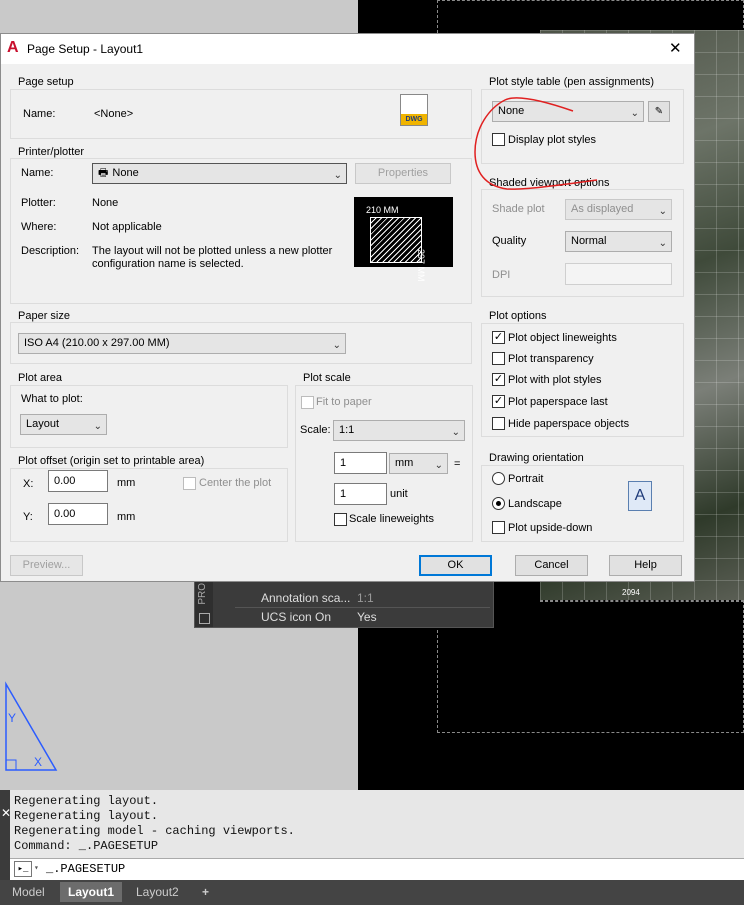 The width and height of the screenshot is (744, 905). I want to click on plot-paperspace-last-checkbox: ✓, so click(498, 401).